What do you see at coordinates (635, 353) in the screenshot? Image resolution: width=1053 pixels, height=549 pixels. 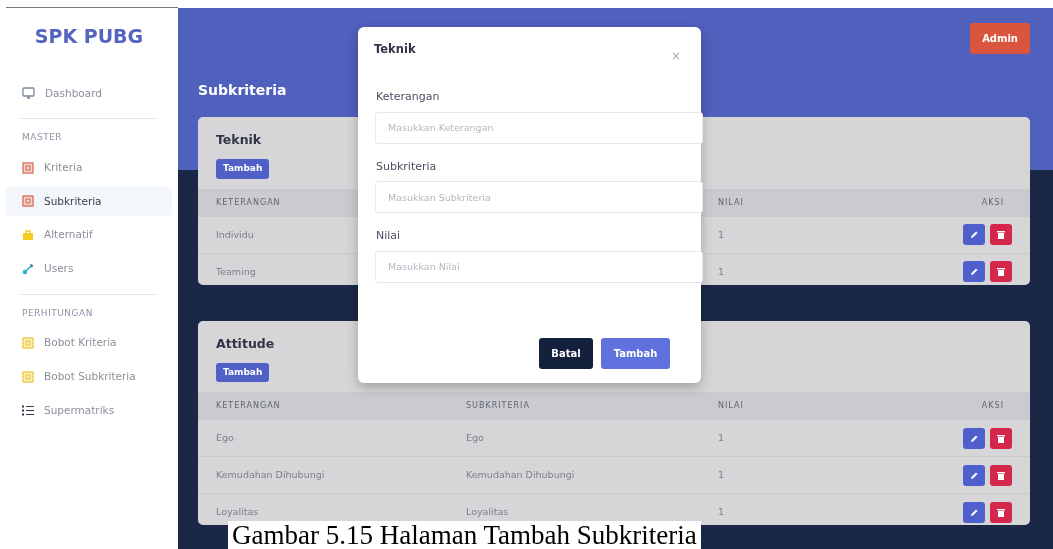 I see `submit-button: Tambah` at bounding box center [635, 353].